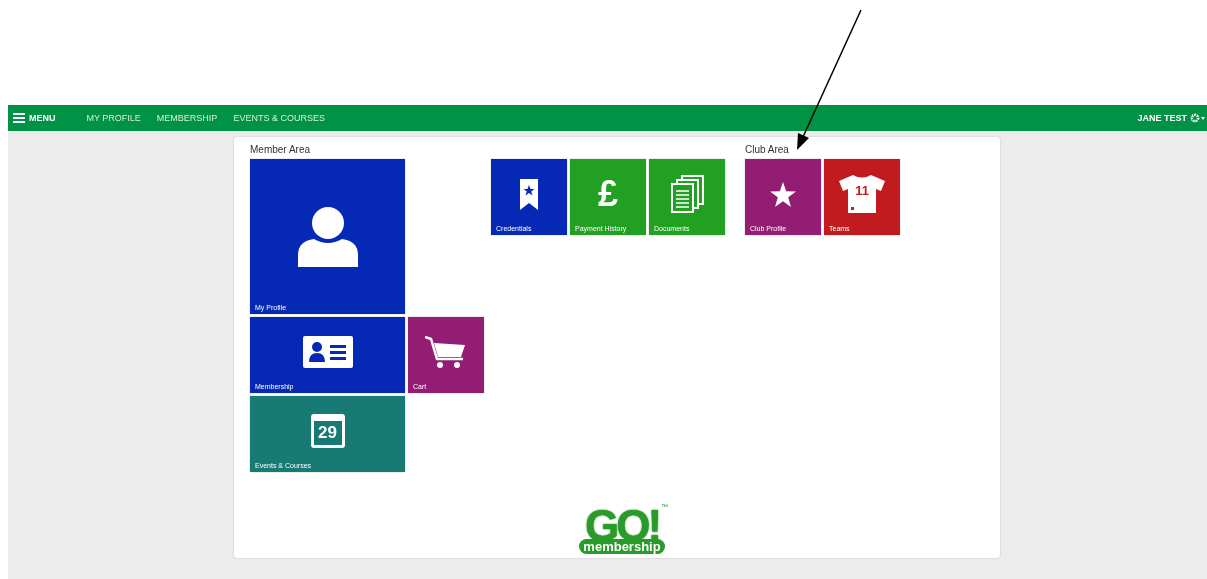 The image size is (1207, 579). Describe the element at coordinates (783, 194) in the screenshot. I see `star-icon` at that location.